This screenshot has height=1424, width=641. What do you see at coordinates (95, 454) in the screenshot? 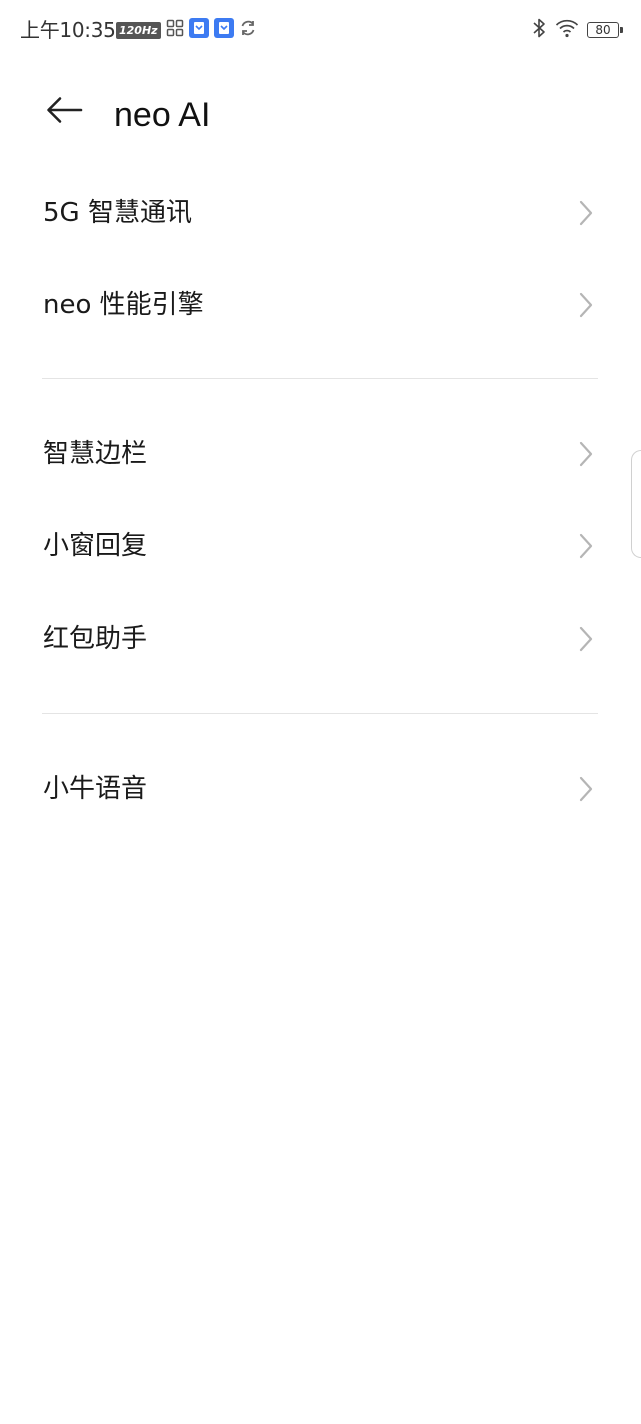
I see `menu-item-label: 智慧边栏` at bounding box center [95, 454].